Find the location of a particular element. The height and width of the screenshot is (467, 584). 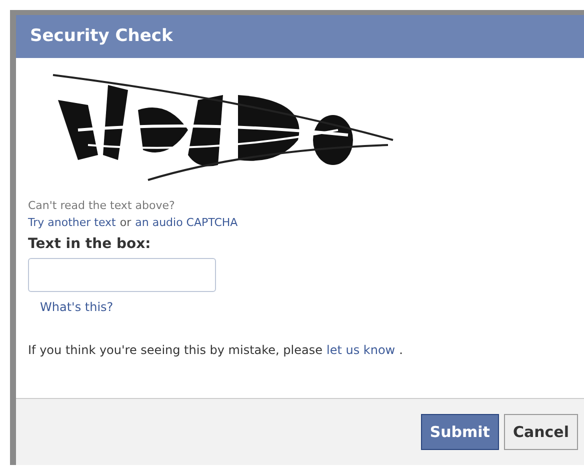

dialog-title: Security Check is located at coordinates (300, 36).